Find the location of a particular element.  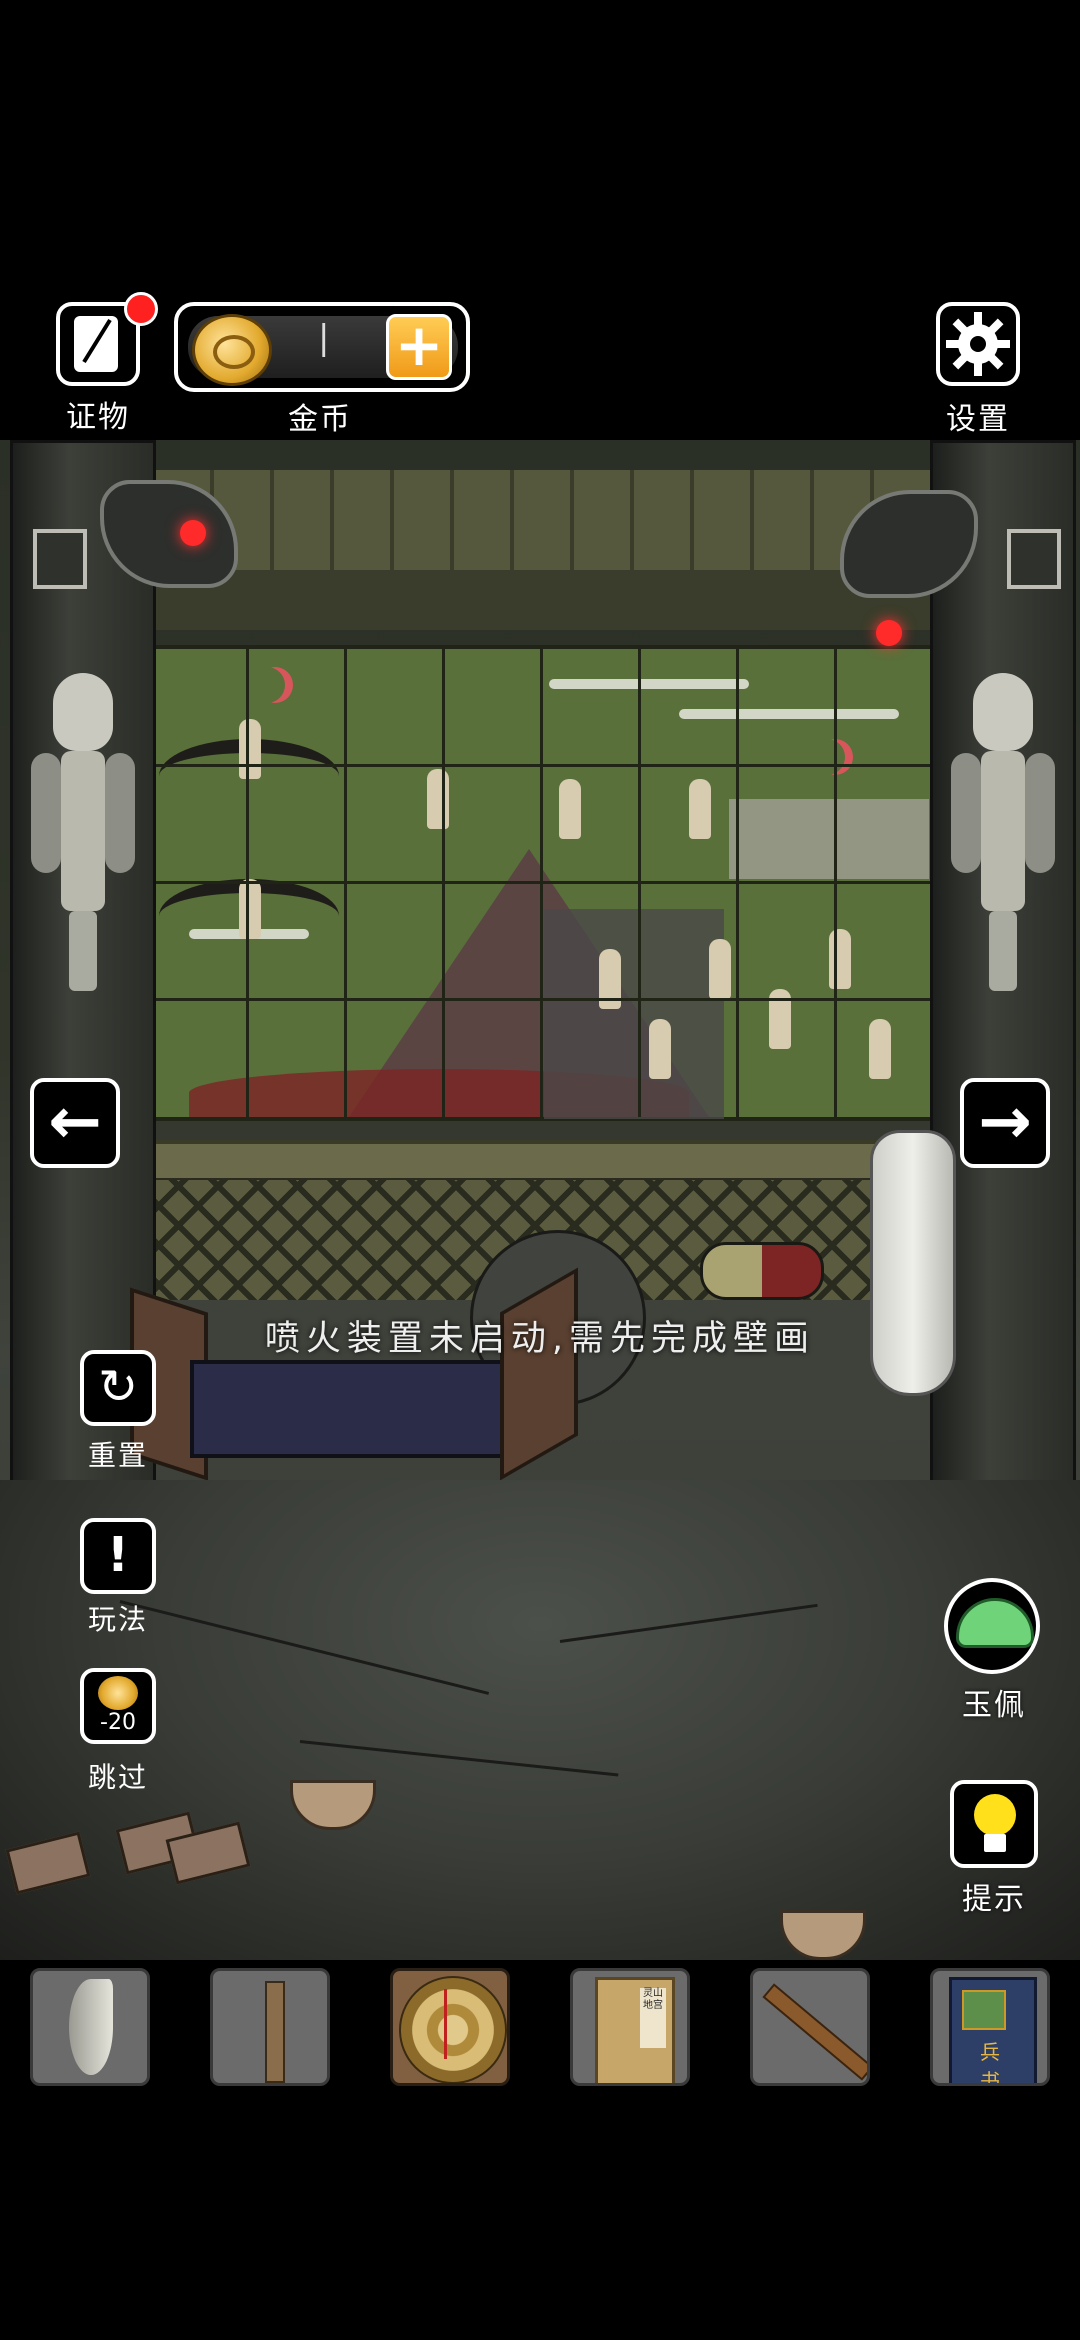

hint-button is located at coordinates (994, 1824).